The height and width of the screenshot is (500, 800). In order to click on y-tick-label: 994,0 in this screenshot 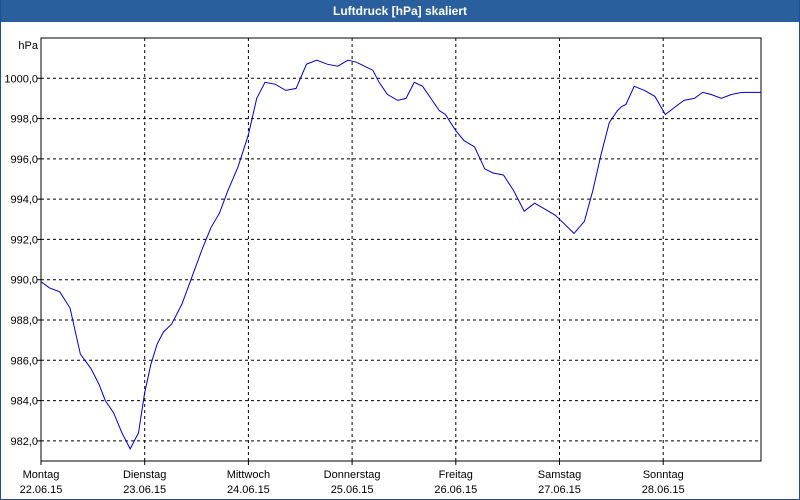, I will do `click(24, 200)`.